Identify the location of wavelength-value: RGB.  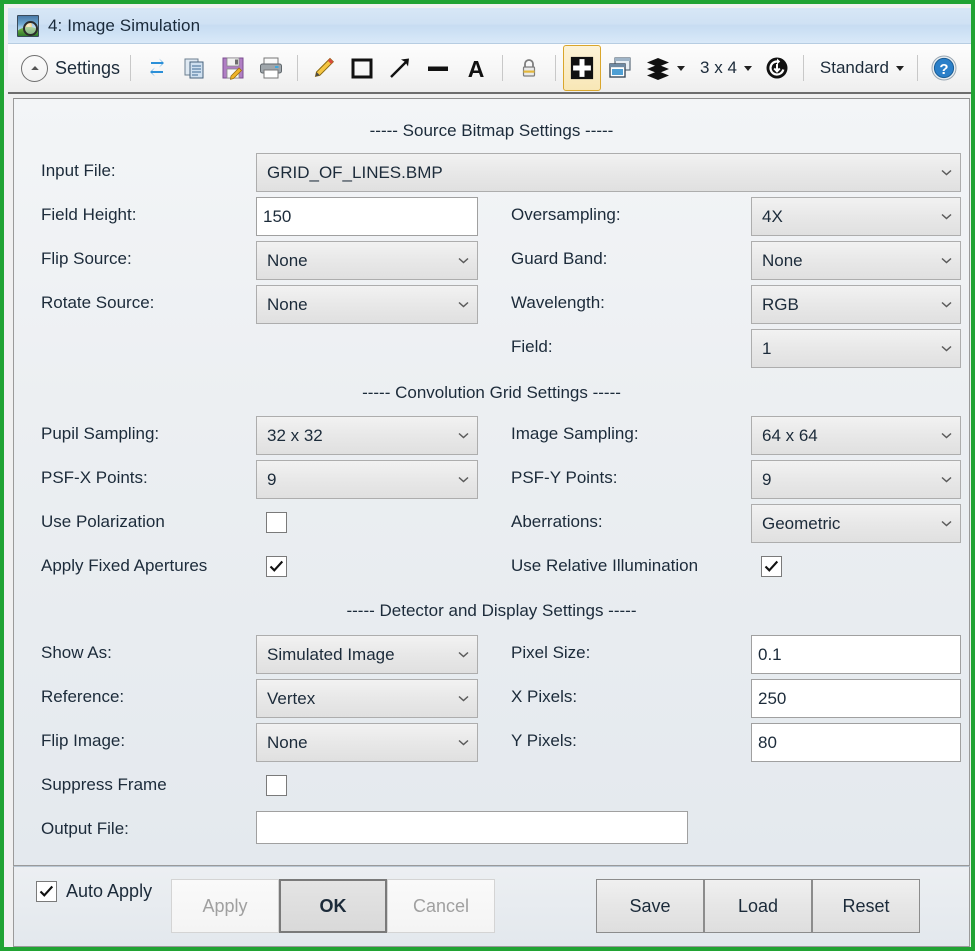
(780, 304).